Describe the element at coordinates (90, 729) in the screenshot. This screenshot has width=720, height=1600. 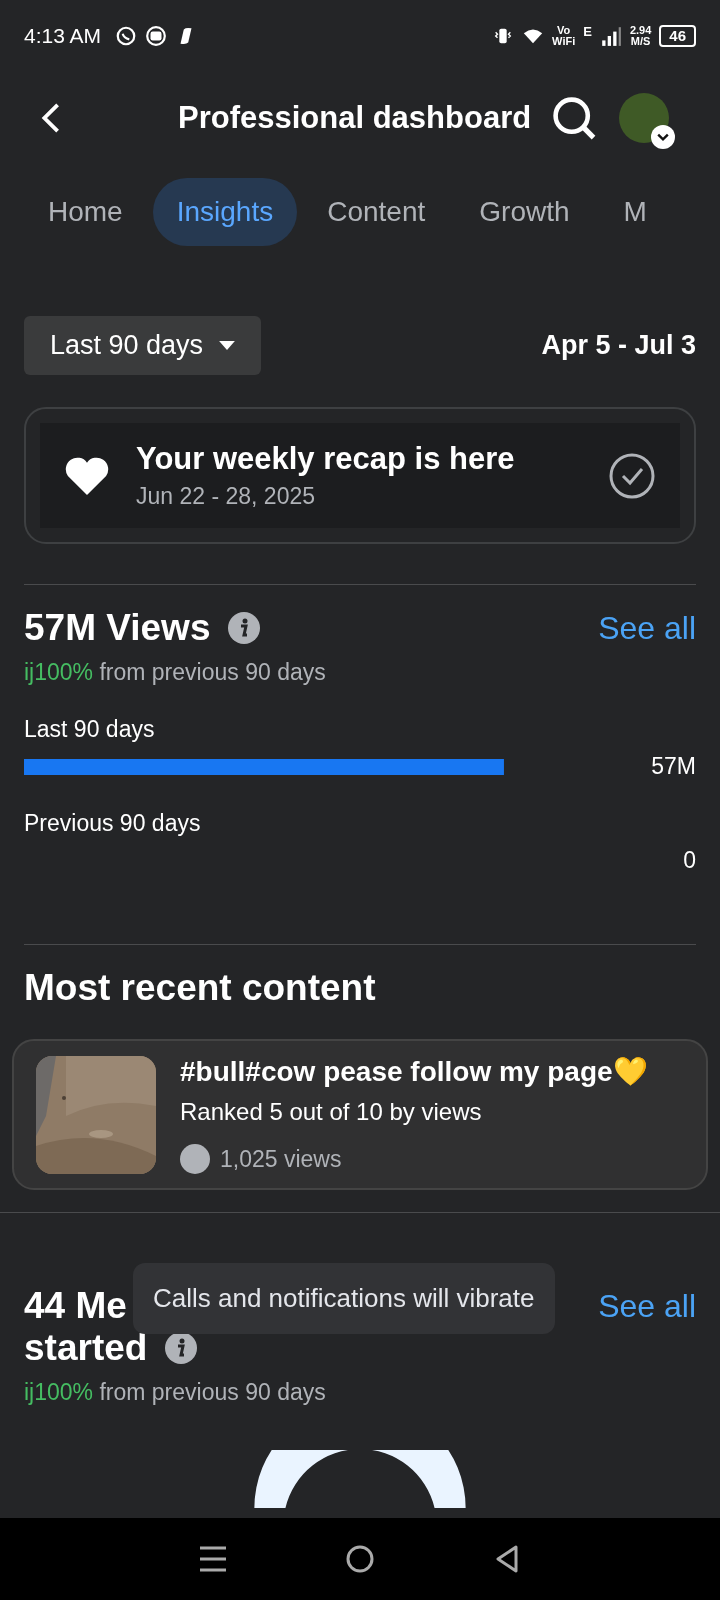
I see `bar-label: Last 90 days` at that location.